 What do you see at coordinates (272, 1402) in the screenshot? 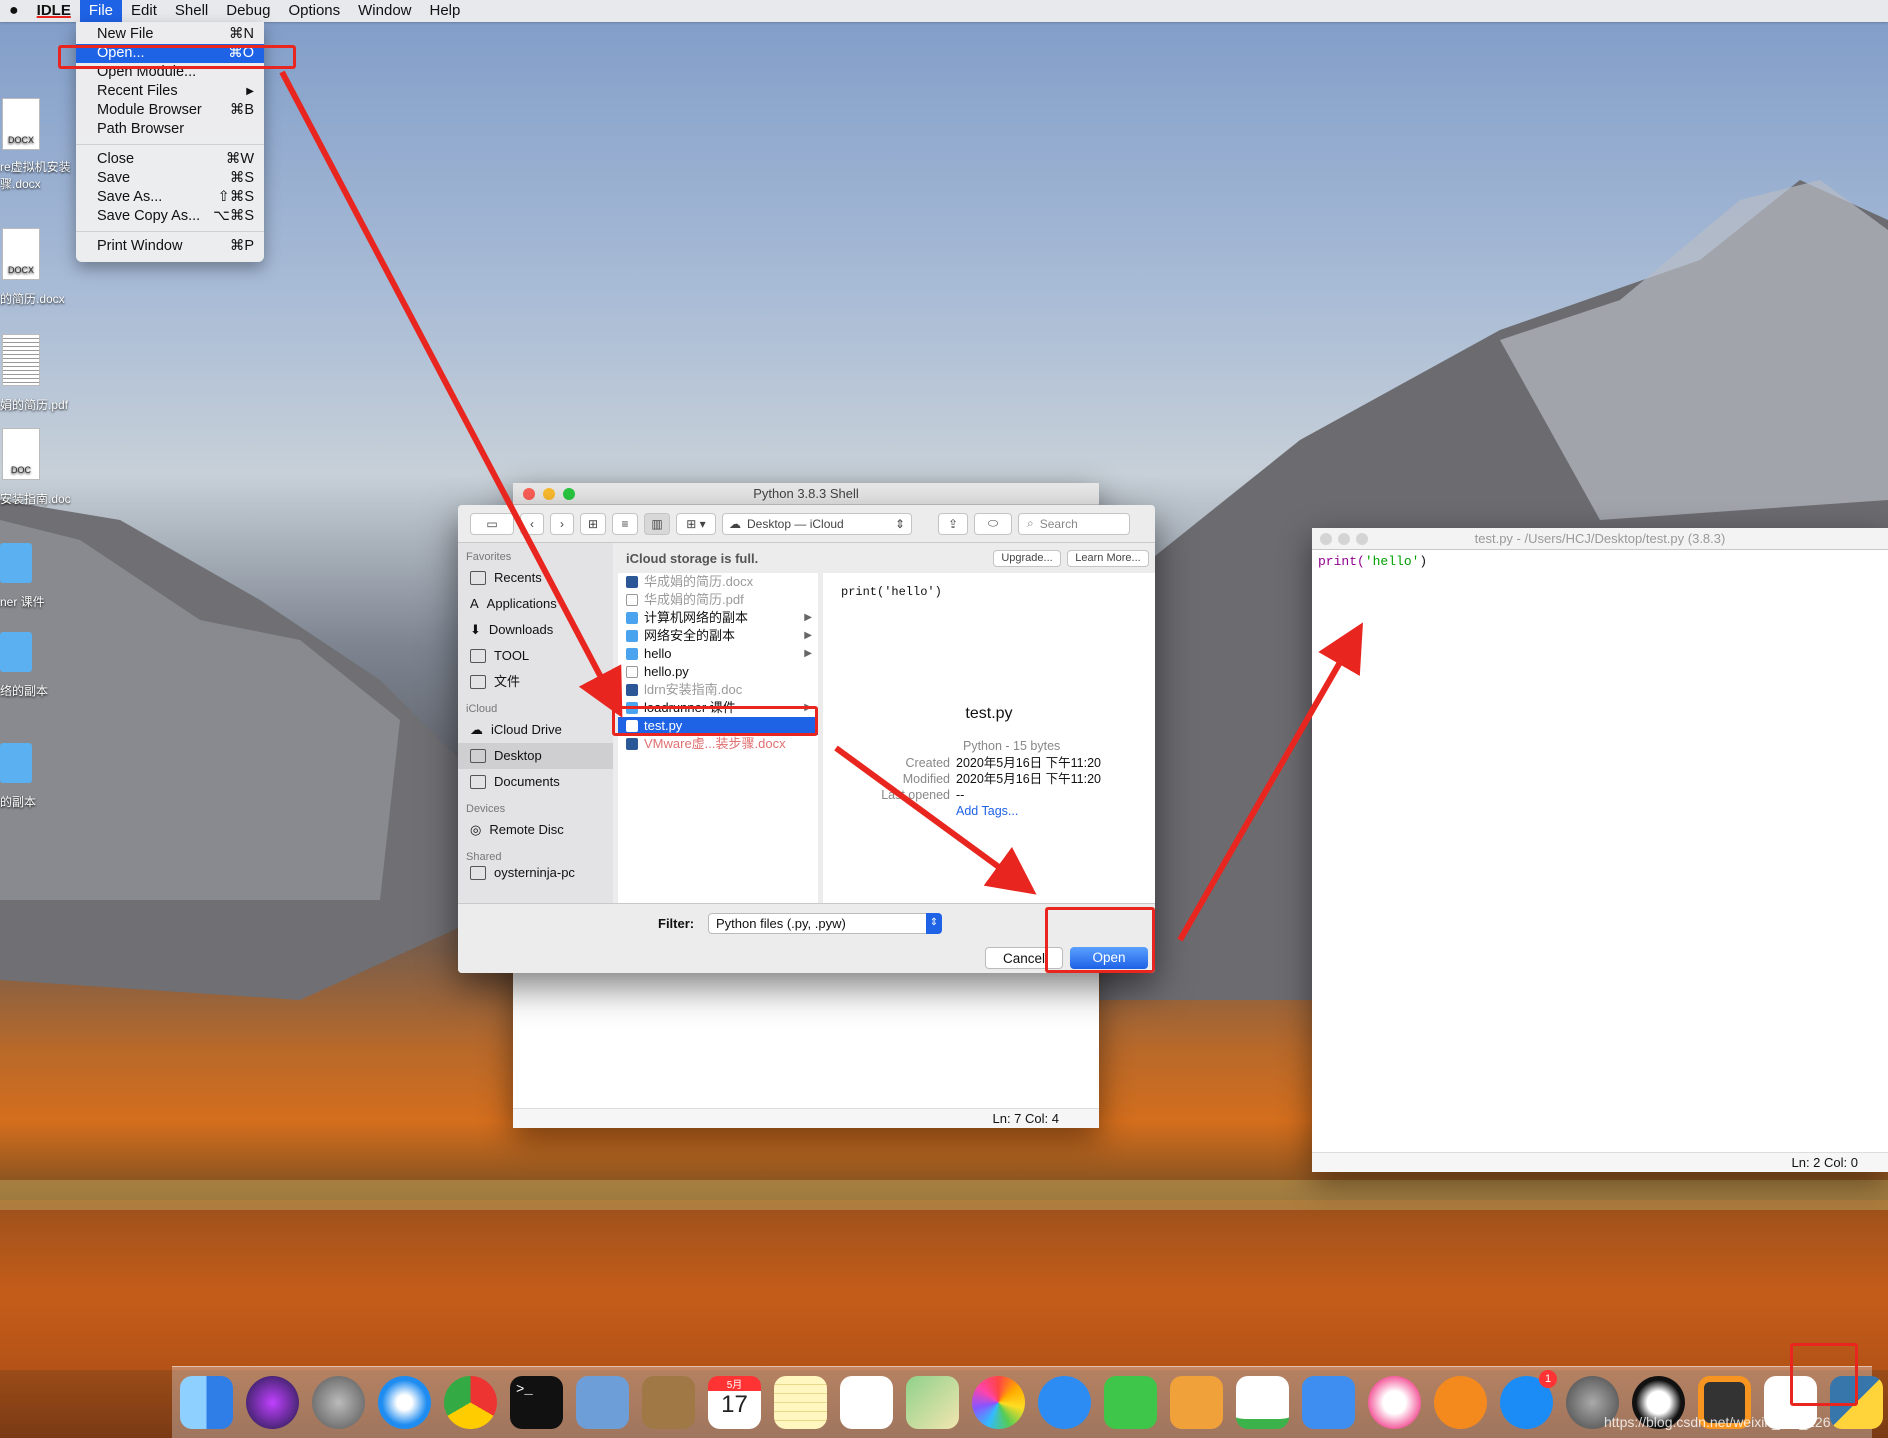
I see `siri-icon` at bounding box center [272, 1402].